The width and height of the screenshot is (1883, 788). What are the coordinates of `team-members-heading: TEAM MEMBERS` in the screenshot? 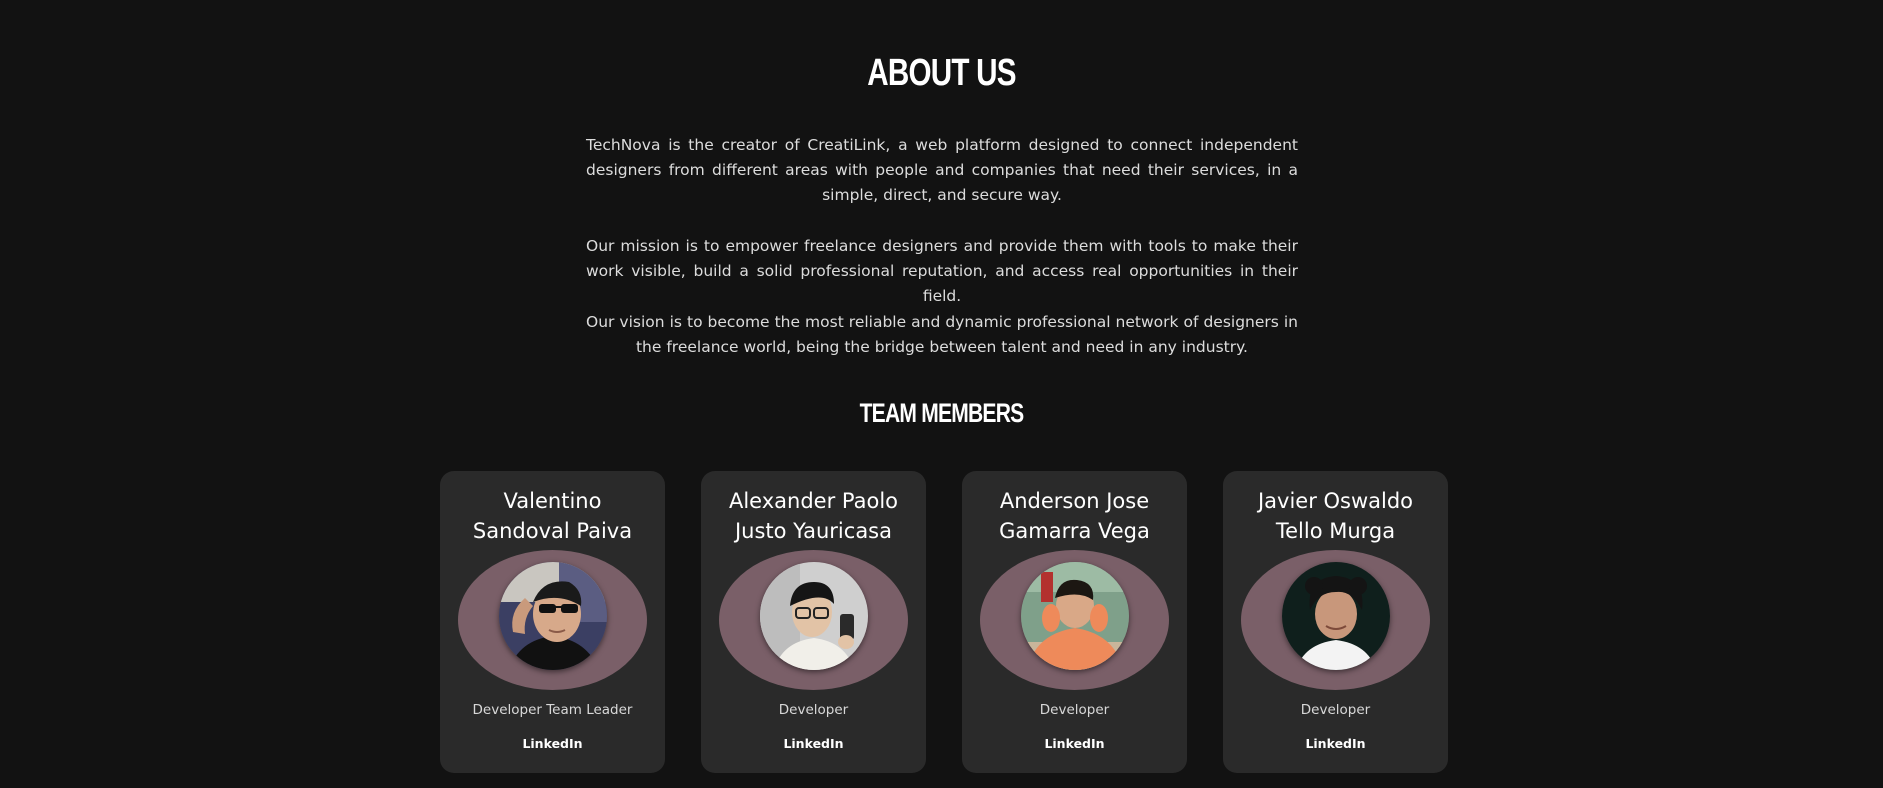 It's located at (942, 413).